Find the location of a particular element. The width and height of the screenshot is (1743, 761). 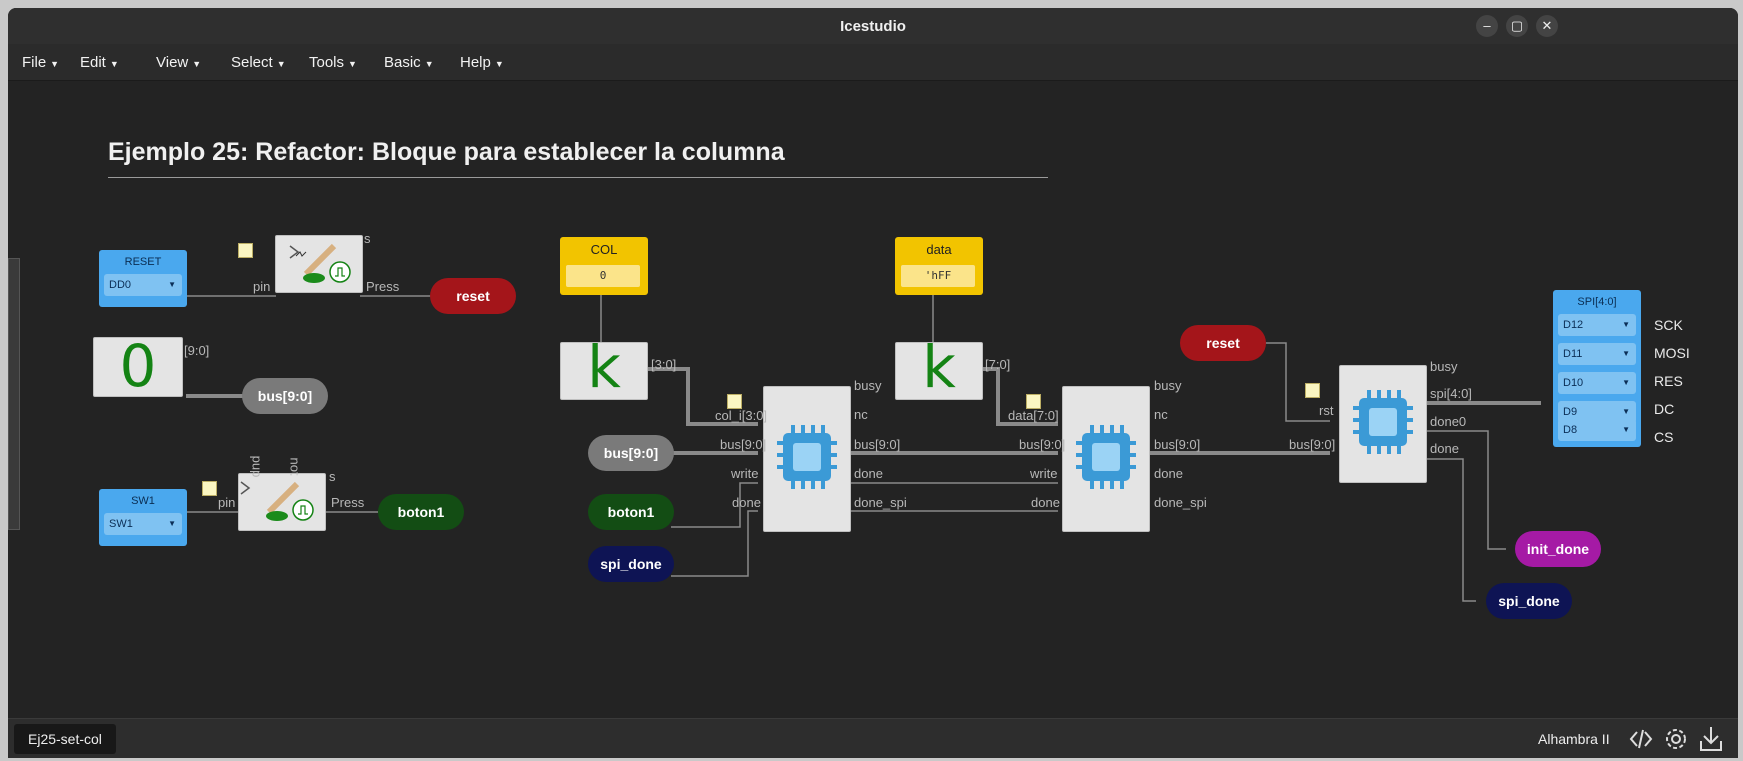

reset-input-label: reset is located at coordinates (1223, 343).